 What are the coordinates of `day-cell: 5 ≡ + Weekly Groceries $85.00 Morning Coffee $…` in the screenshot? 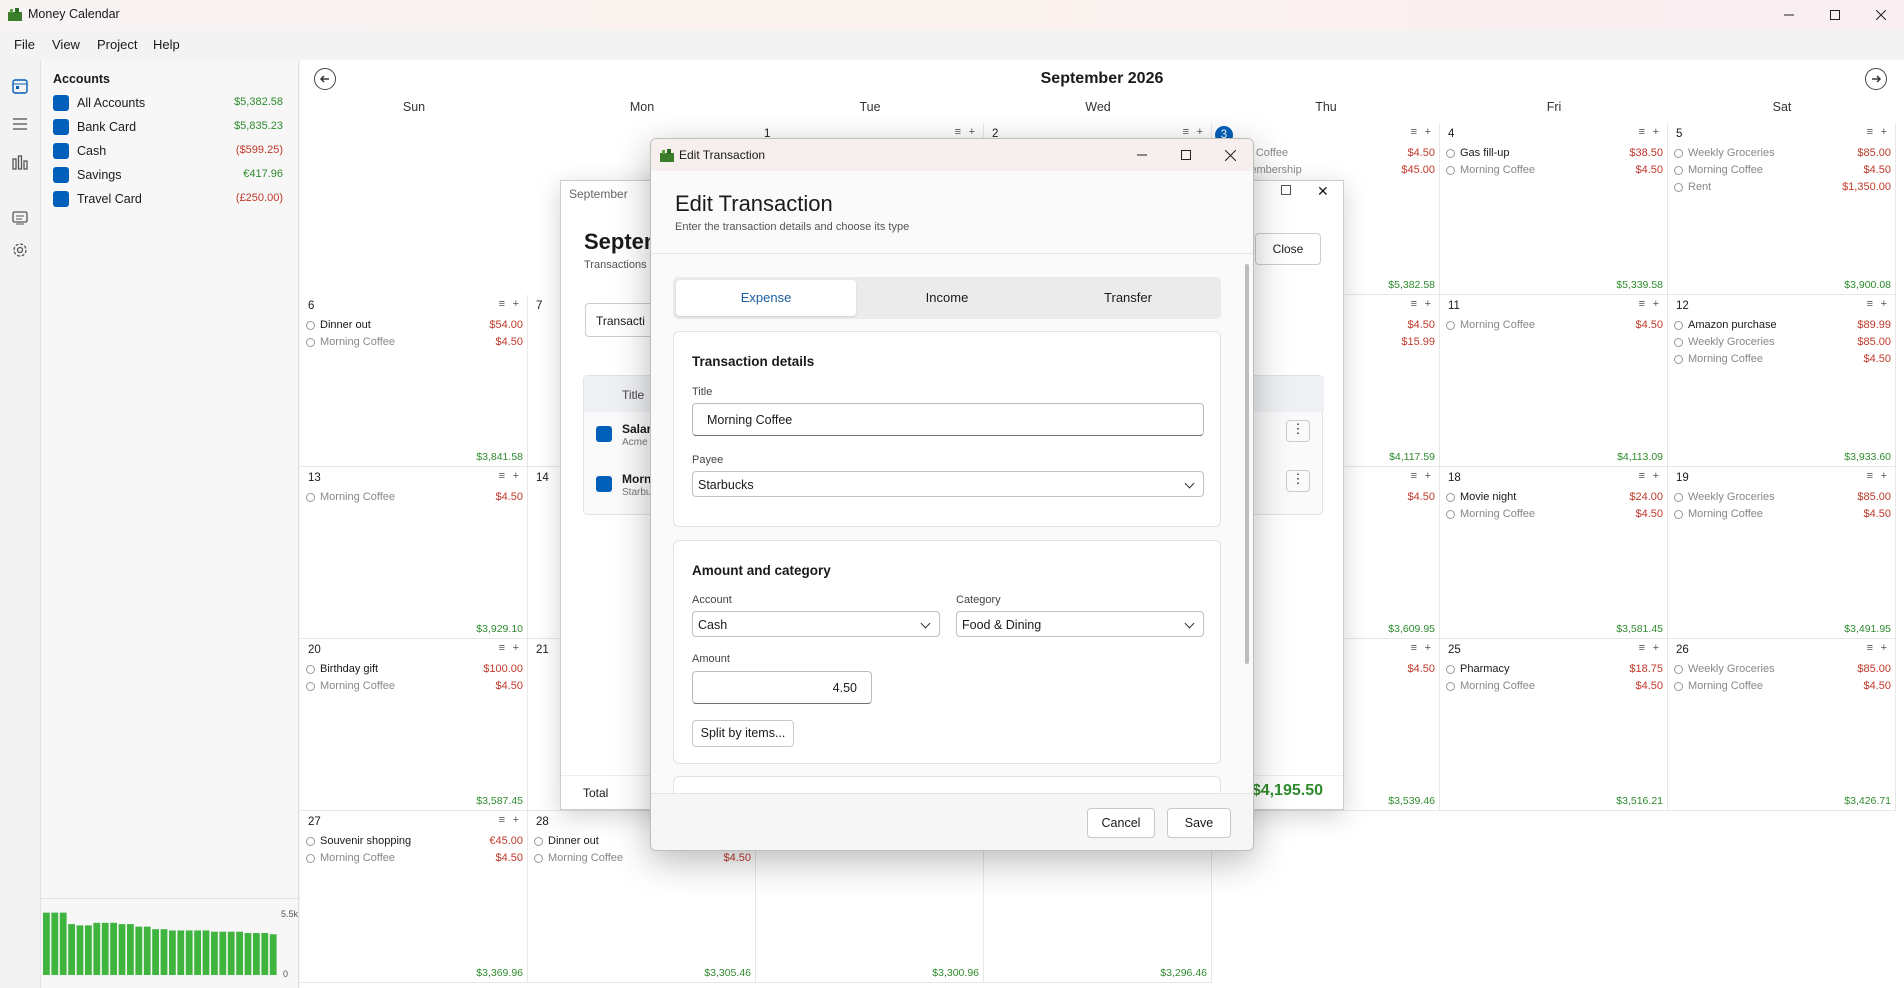 It's located at (1782, 209).